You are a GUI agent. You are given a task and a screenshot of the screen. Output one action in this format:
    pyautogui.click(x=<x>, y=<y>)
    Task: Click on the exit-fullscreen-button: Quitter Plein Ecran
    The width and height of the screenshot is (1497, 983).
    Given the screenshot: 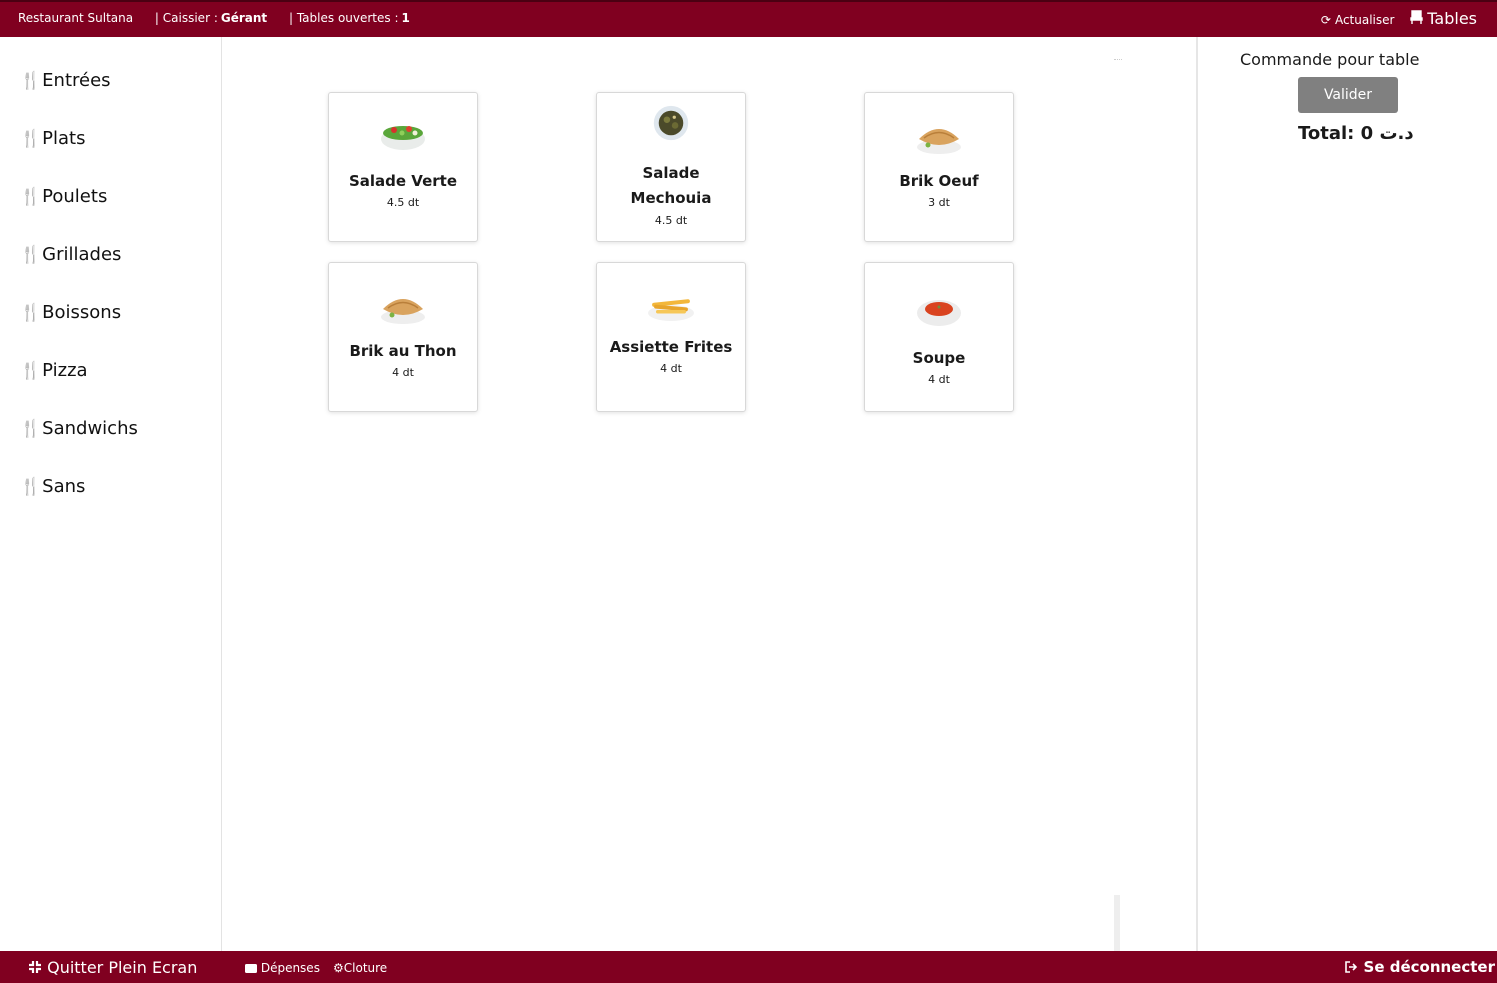 What is the action you would take?
    pyautogui.click(x=112, y=967)
    